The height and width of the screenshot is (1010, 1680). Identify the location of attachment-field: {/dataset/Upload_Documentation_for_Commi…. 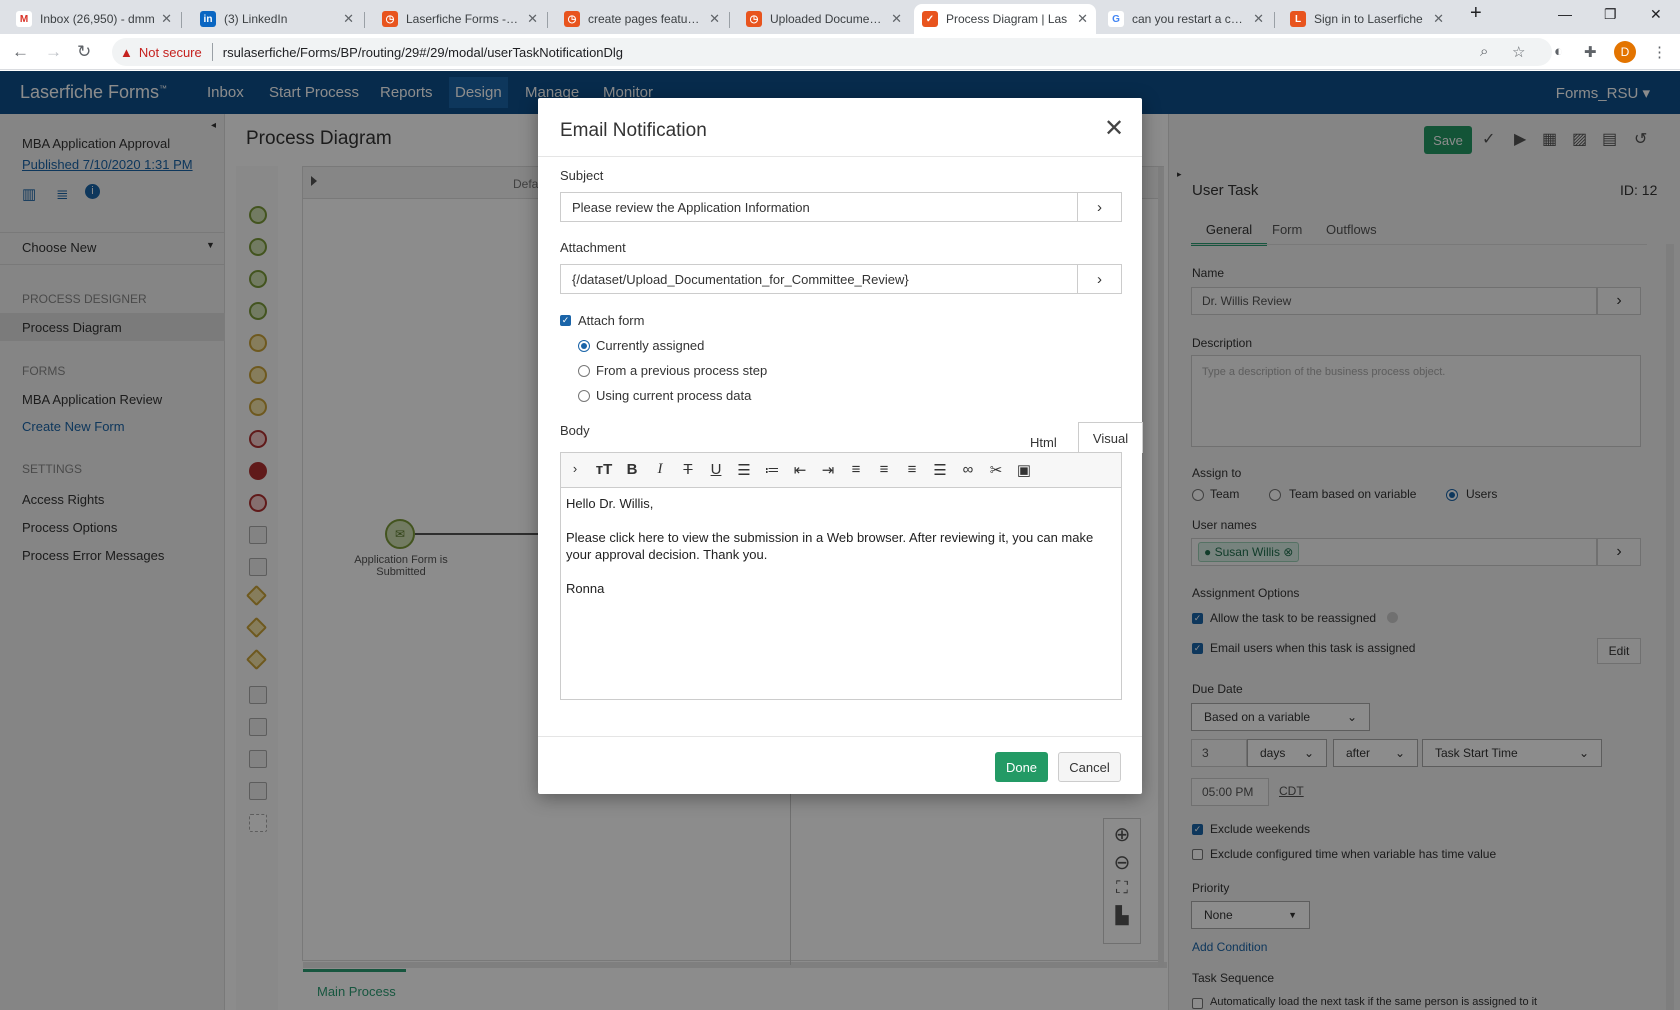
(841, 279).